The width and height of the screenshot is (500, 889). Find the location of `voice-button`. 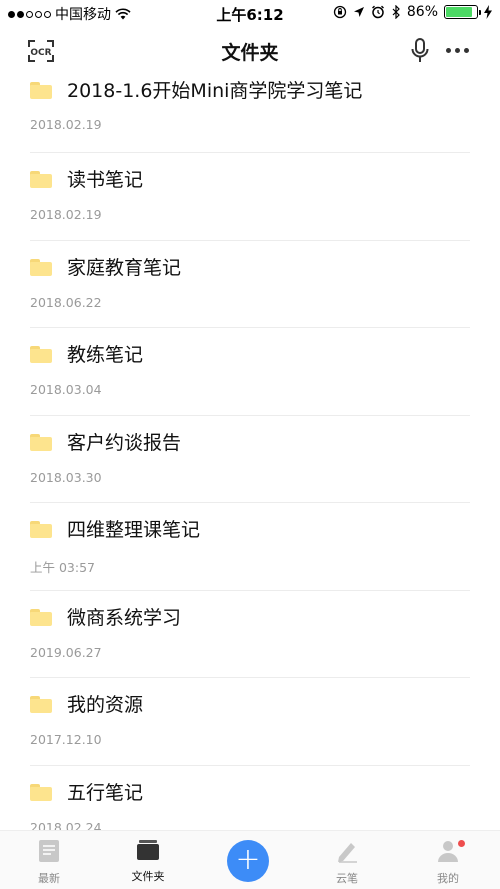

voice-button is located at coordinates (420, 53).